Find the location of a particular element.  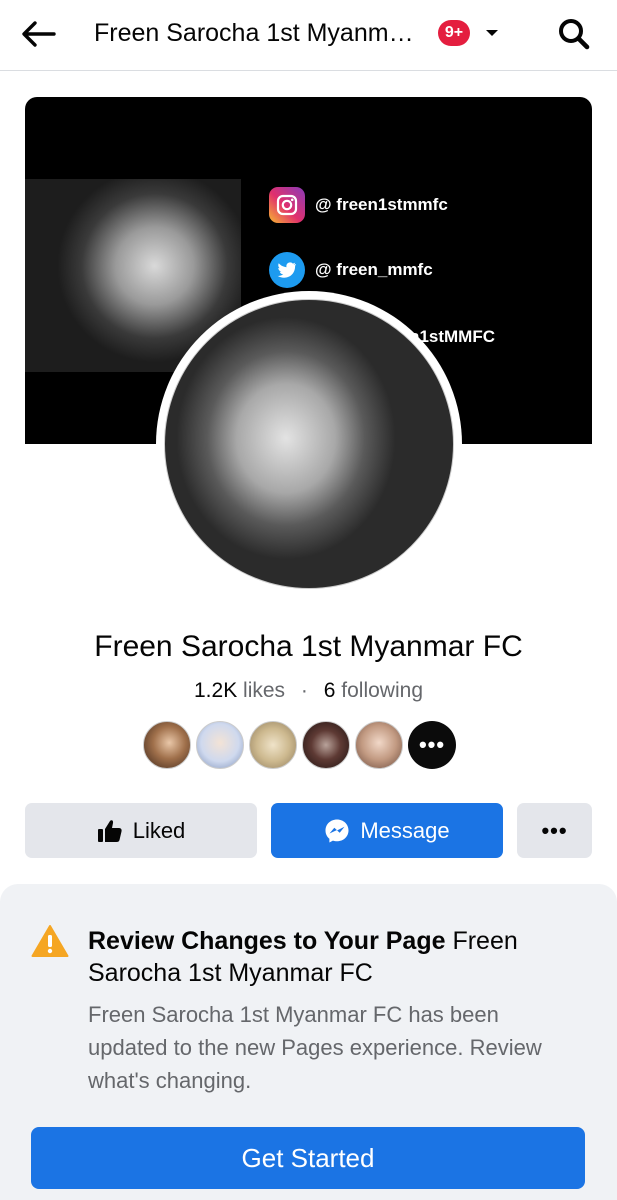

search-icon is located at coordinates (574, 34).